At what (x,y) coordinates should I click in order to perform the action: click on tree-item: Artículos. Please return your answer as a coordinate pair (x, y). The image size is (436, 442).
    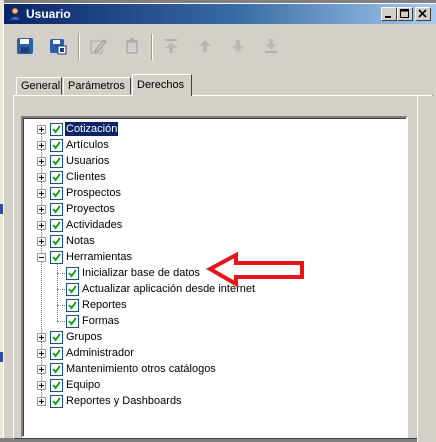
    Looking at the image, I should click on (213, 145).